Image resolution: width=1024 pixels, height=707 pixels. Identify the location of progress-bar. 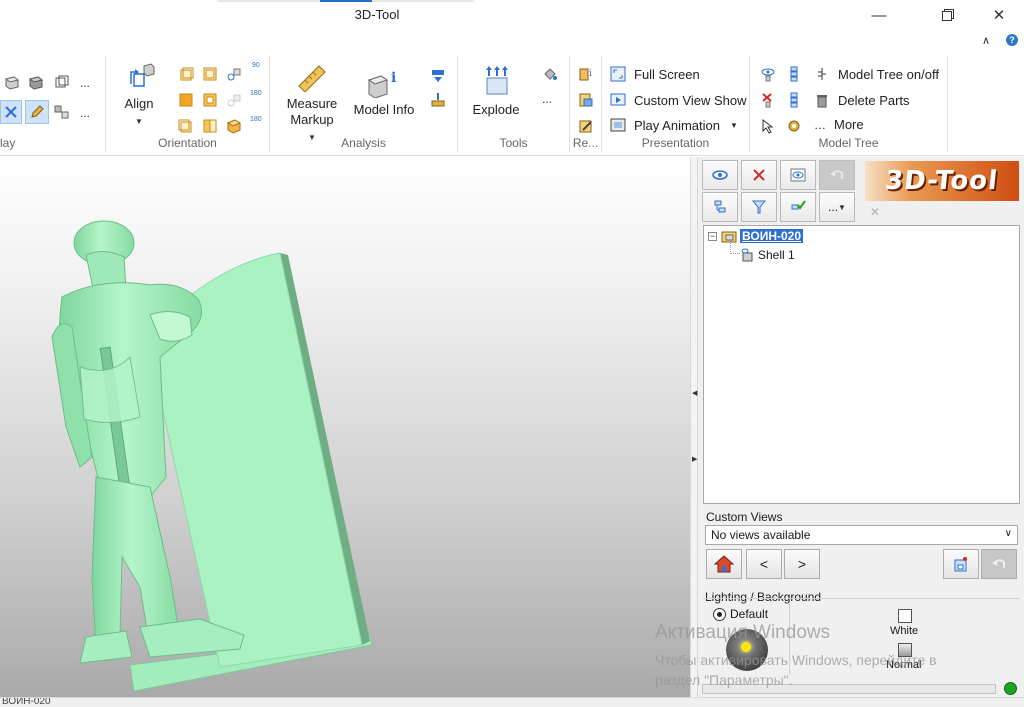
(849, 689).